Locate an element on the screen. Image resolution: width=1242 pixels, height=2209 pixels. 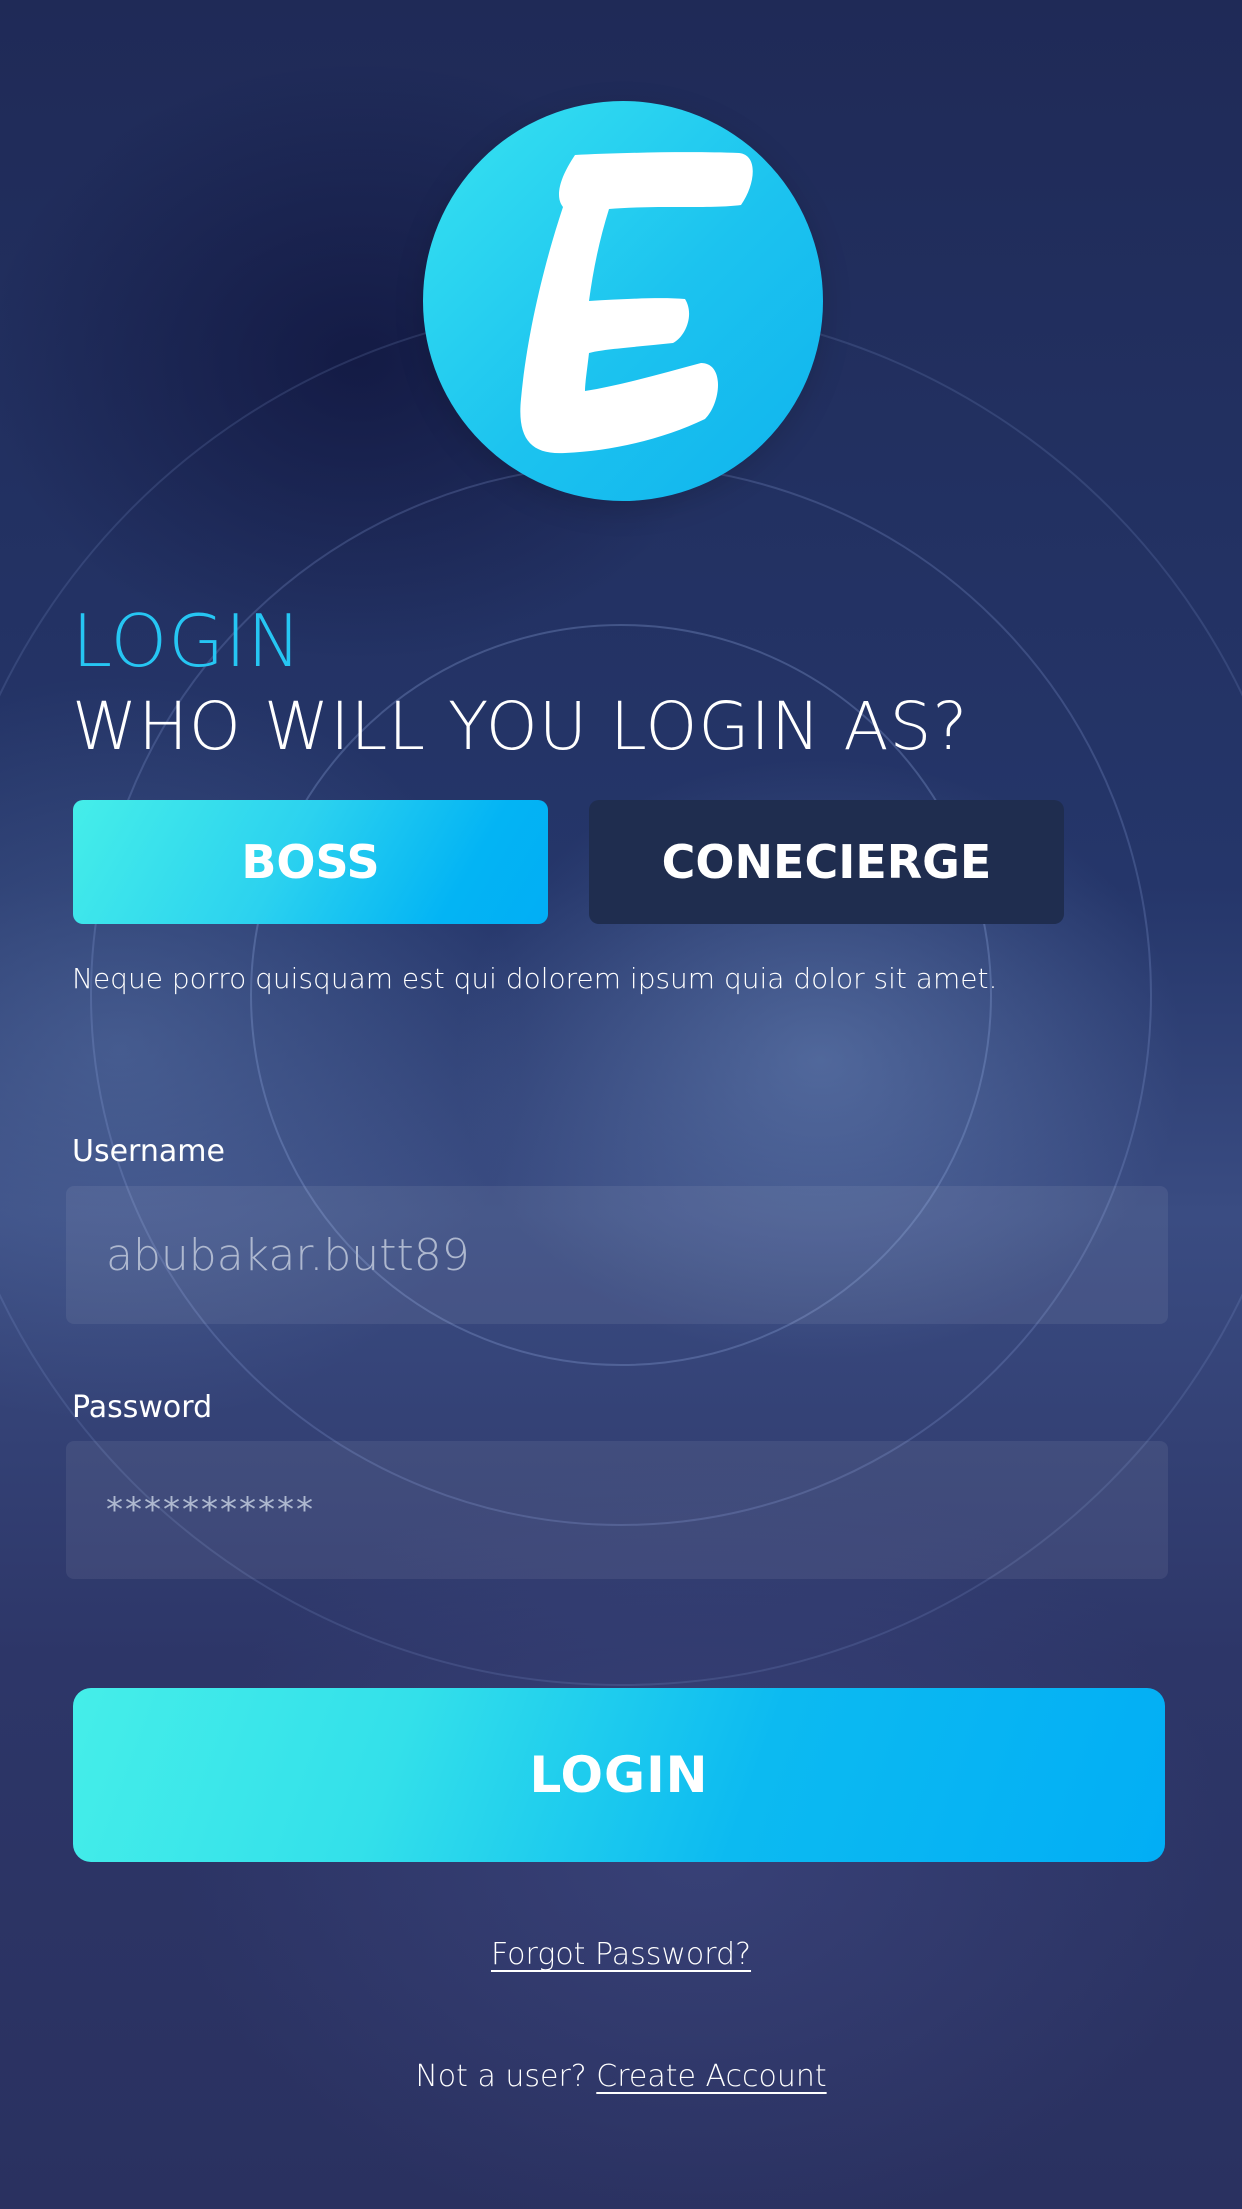
username-label: Username is located at coordinates (148, 1151).